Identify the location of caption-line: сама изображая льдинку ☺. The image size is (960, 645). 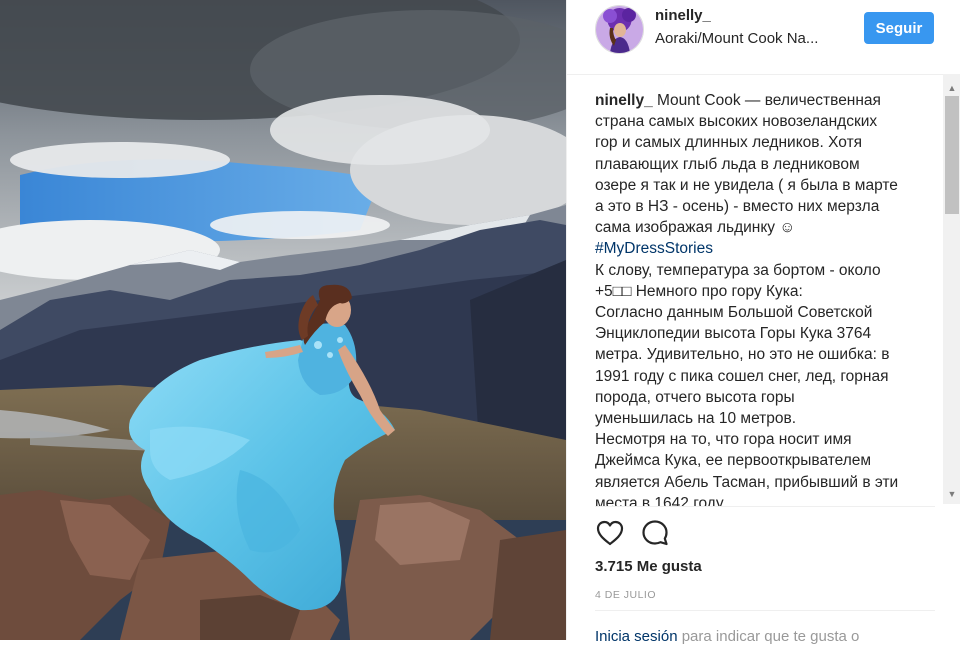
(695, 228).